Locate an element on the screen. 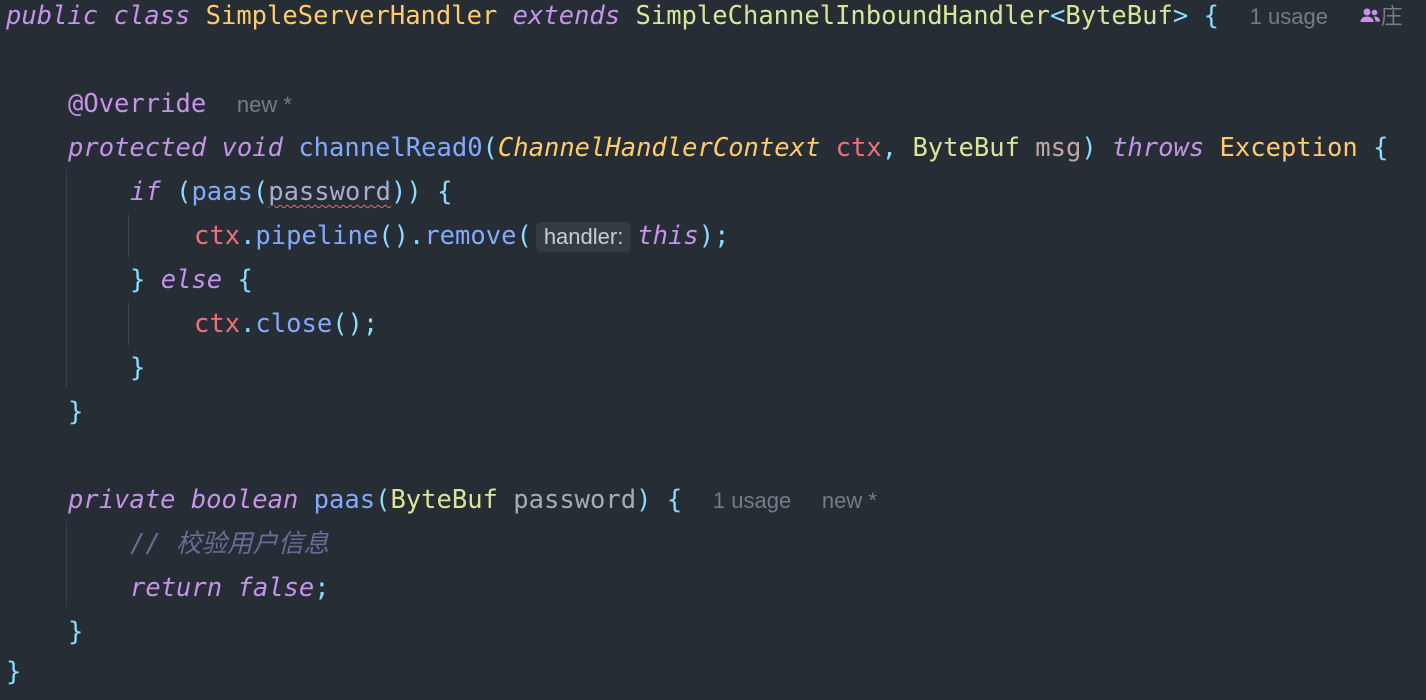  method-name-channelread0: channelRead0 is located at coordinates (390, 148).